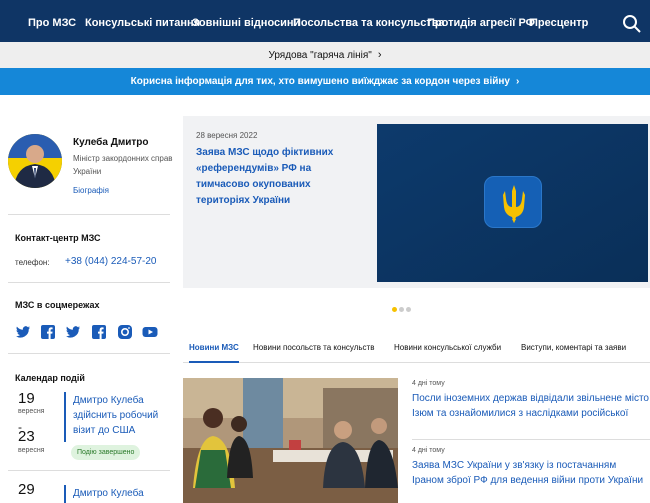 The height and width of the screenshot is (503, 650). I want to click on trident-emblem-icon, so click(513, 202).